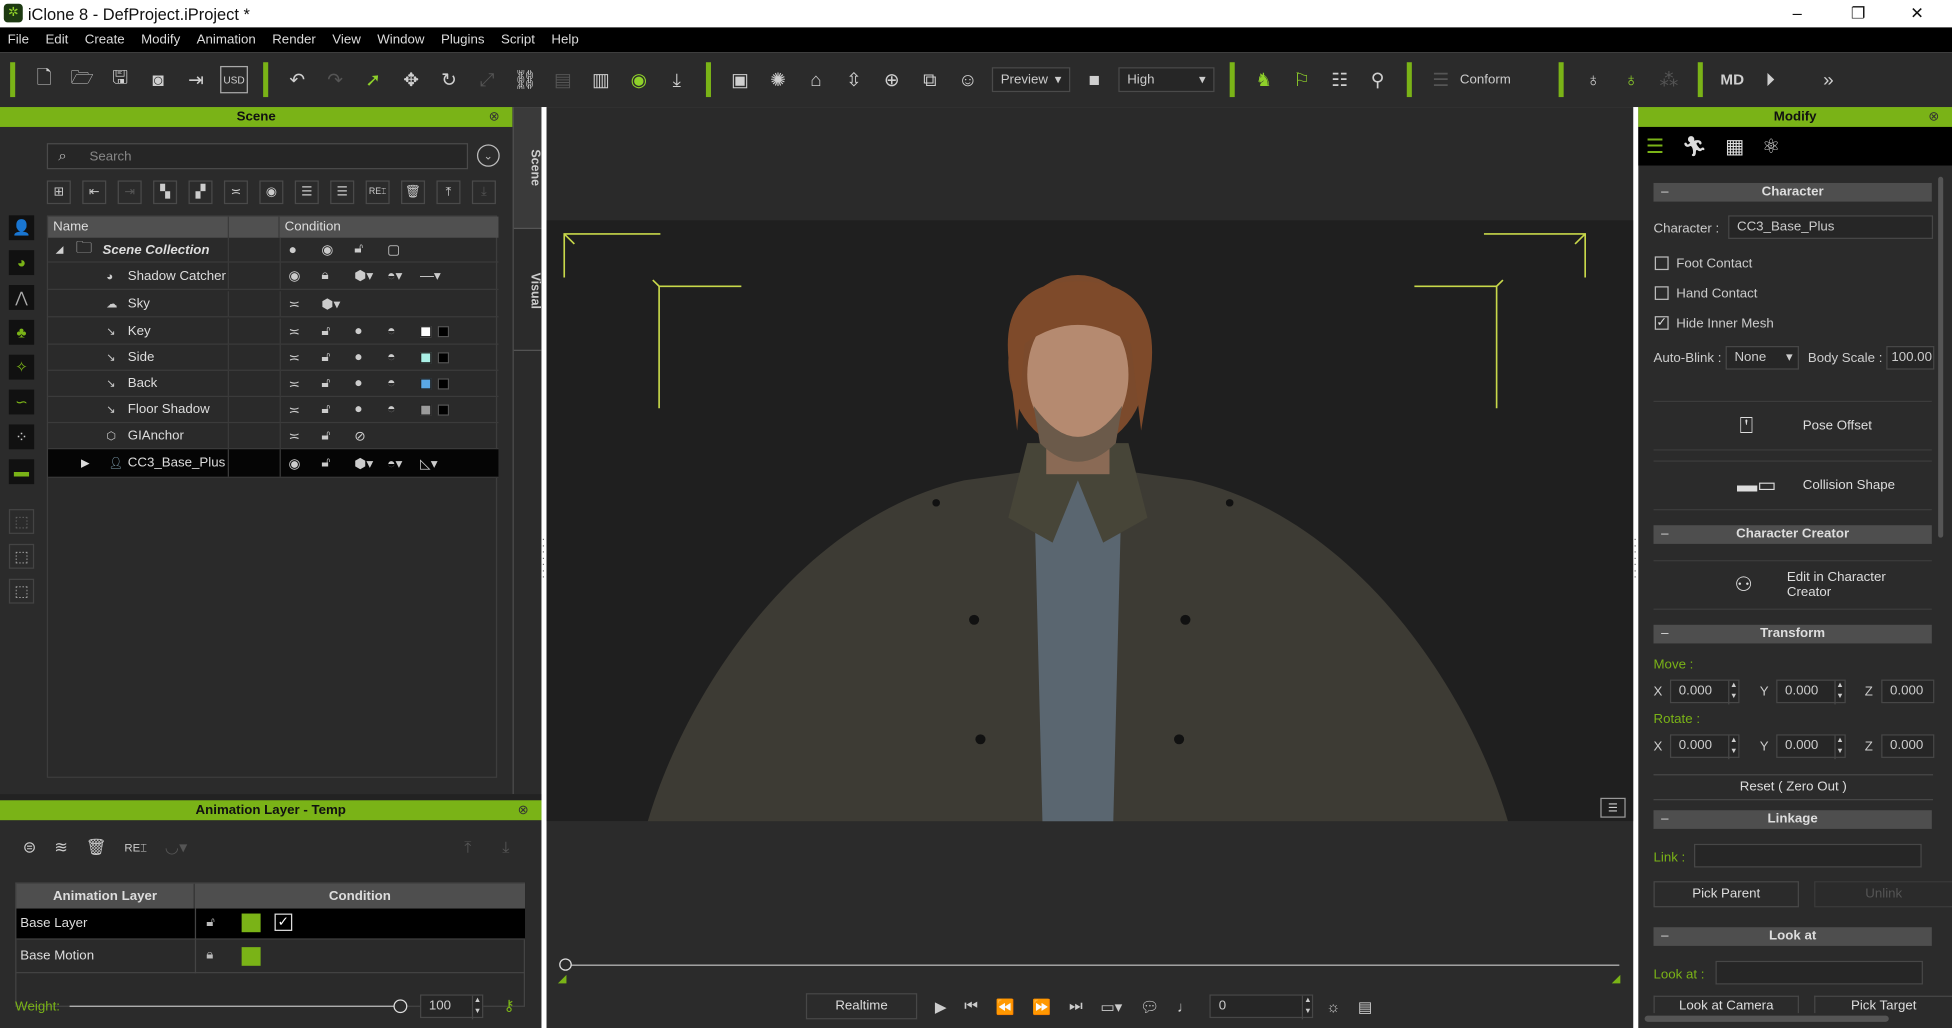 This screenshot has width=1952, height=1028. What do you see at coordinates (1883, 1004) in the screenshot?
I see `pick-target-button: Pick Target` at bounding box center [1883, 1004].